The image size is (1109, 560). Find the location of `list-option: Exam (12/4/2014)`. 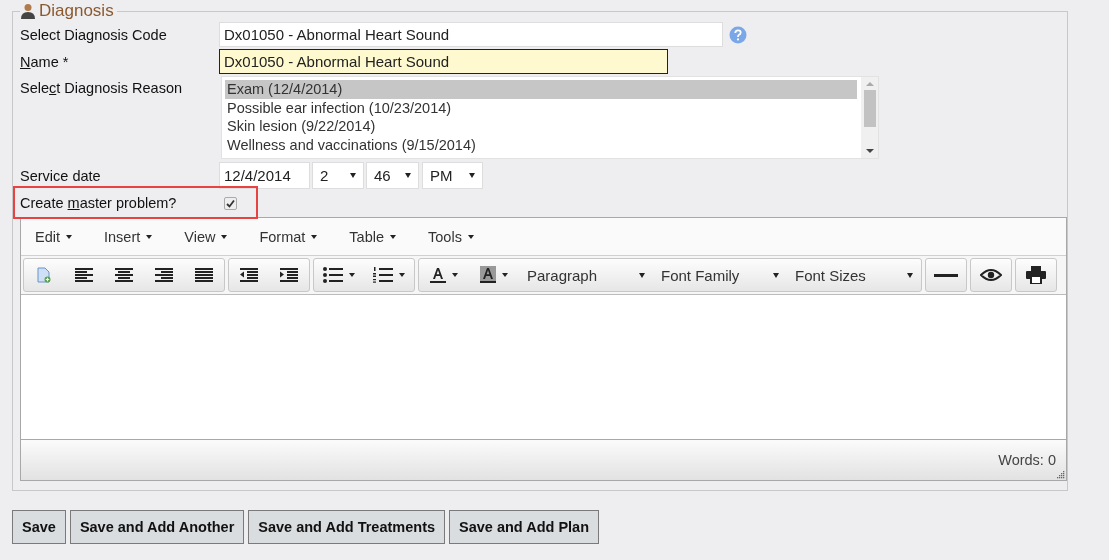

list-option: Exam (12/4/2014) is located at coordinates (541, 89).